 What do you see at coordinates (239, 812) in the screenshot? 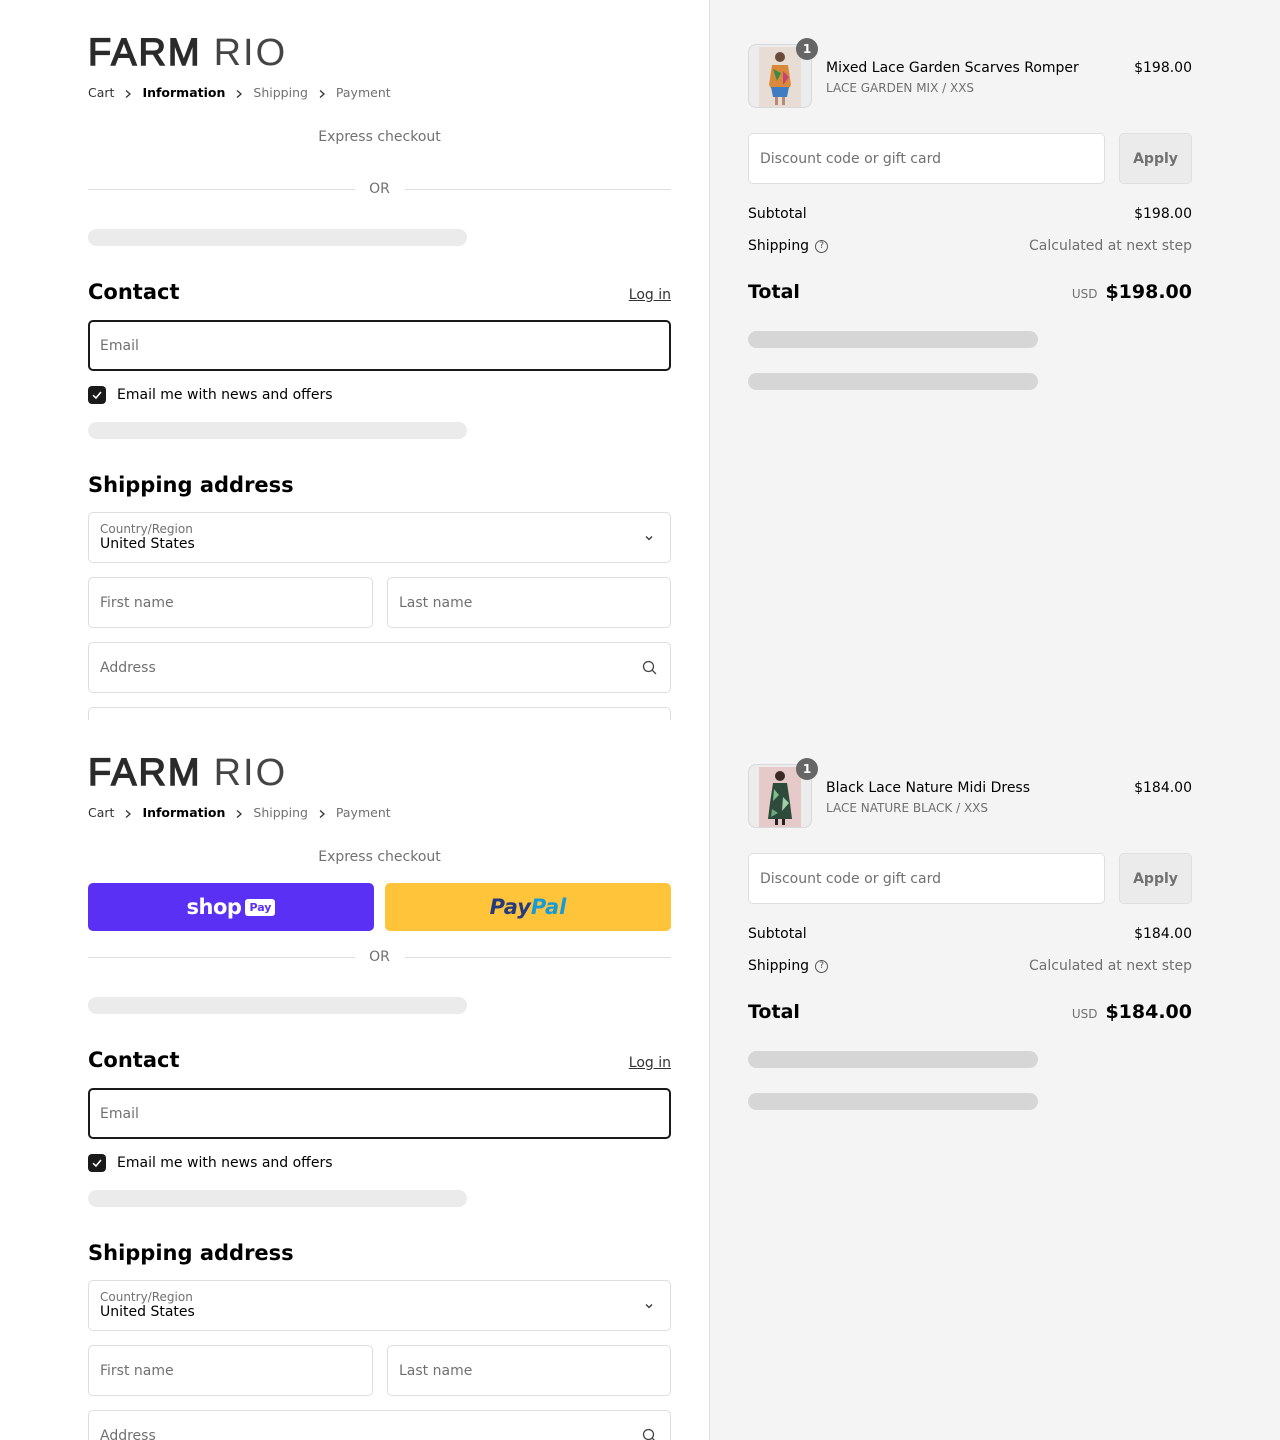
I see `breadcrumb: Cart Information Shipping Payment` at bounding box center [239, 812].